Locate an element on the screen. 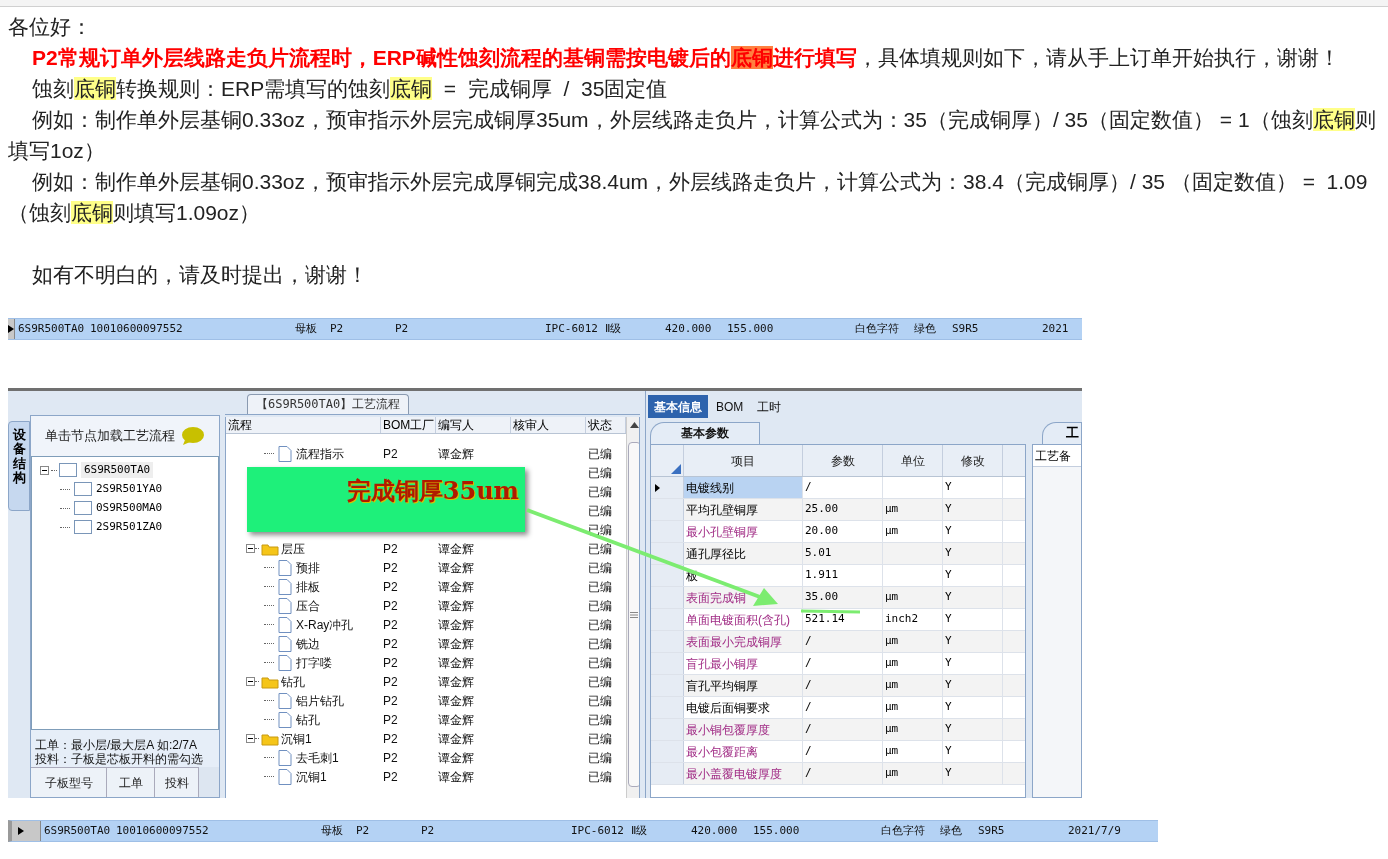 The image size is (1388, 859). column-header: 修改 is located at coordinates (973, 460).